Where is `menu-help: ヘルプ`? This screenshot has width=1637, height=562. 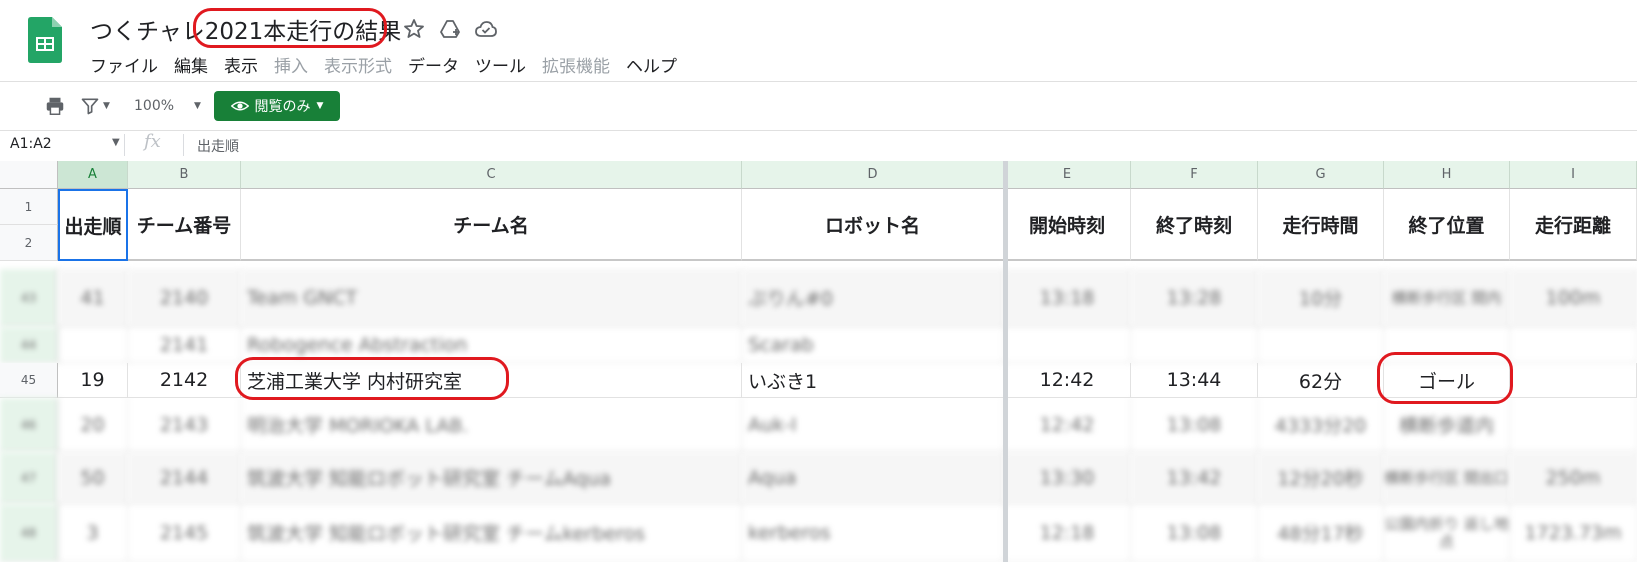 menu-help: ヘルプ is located at coordinates (651, 64).